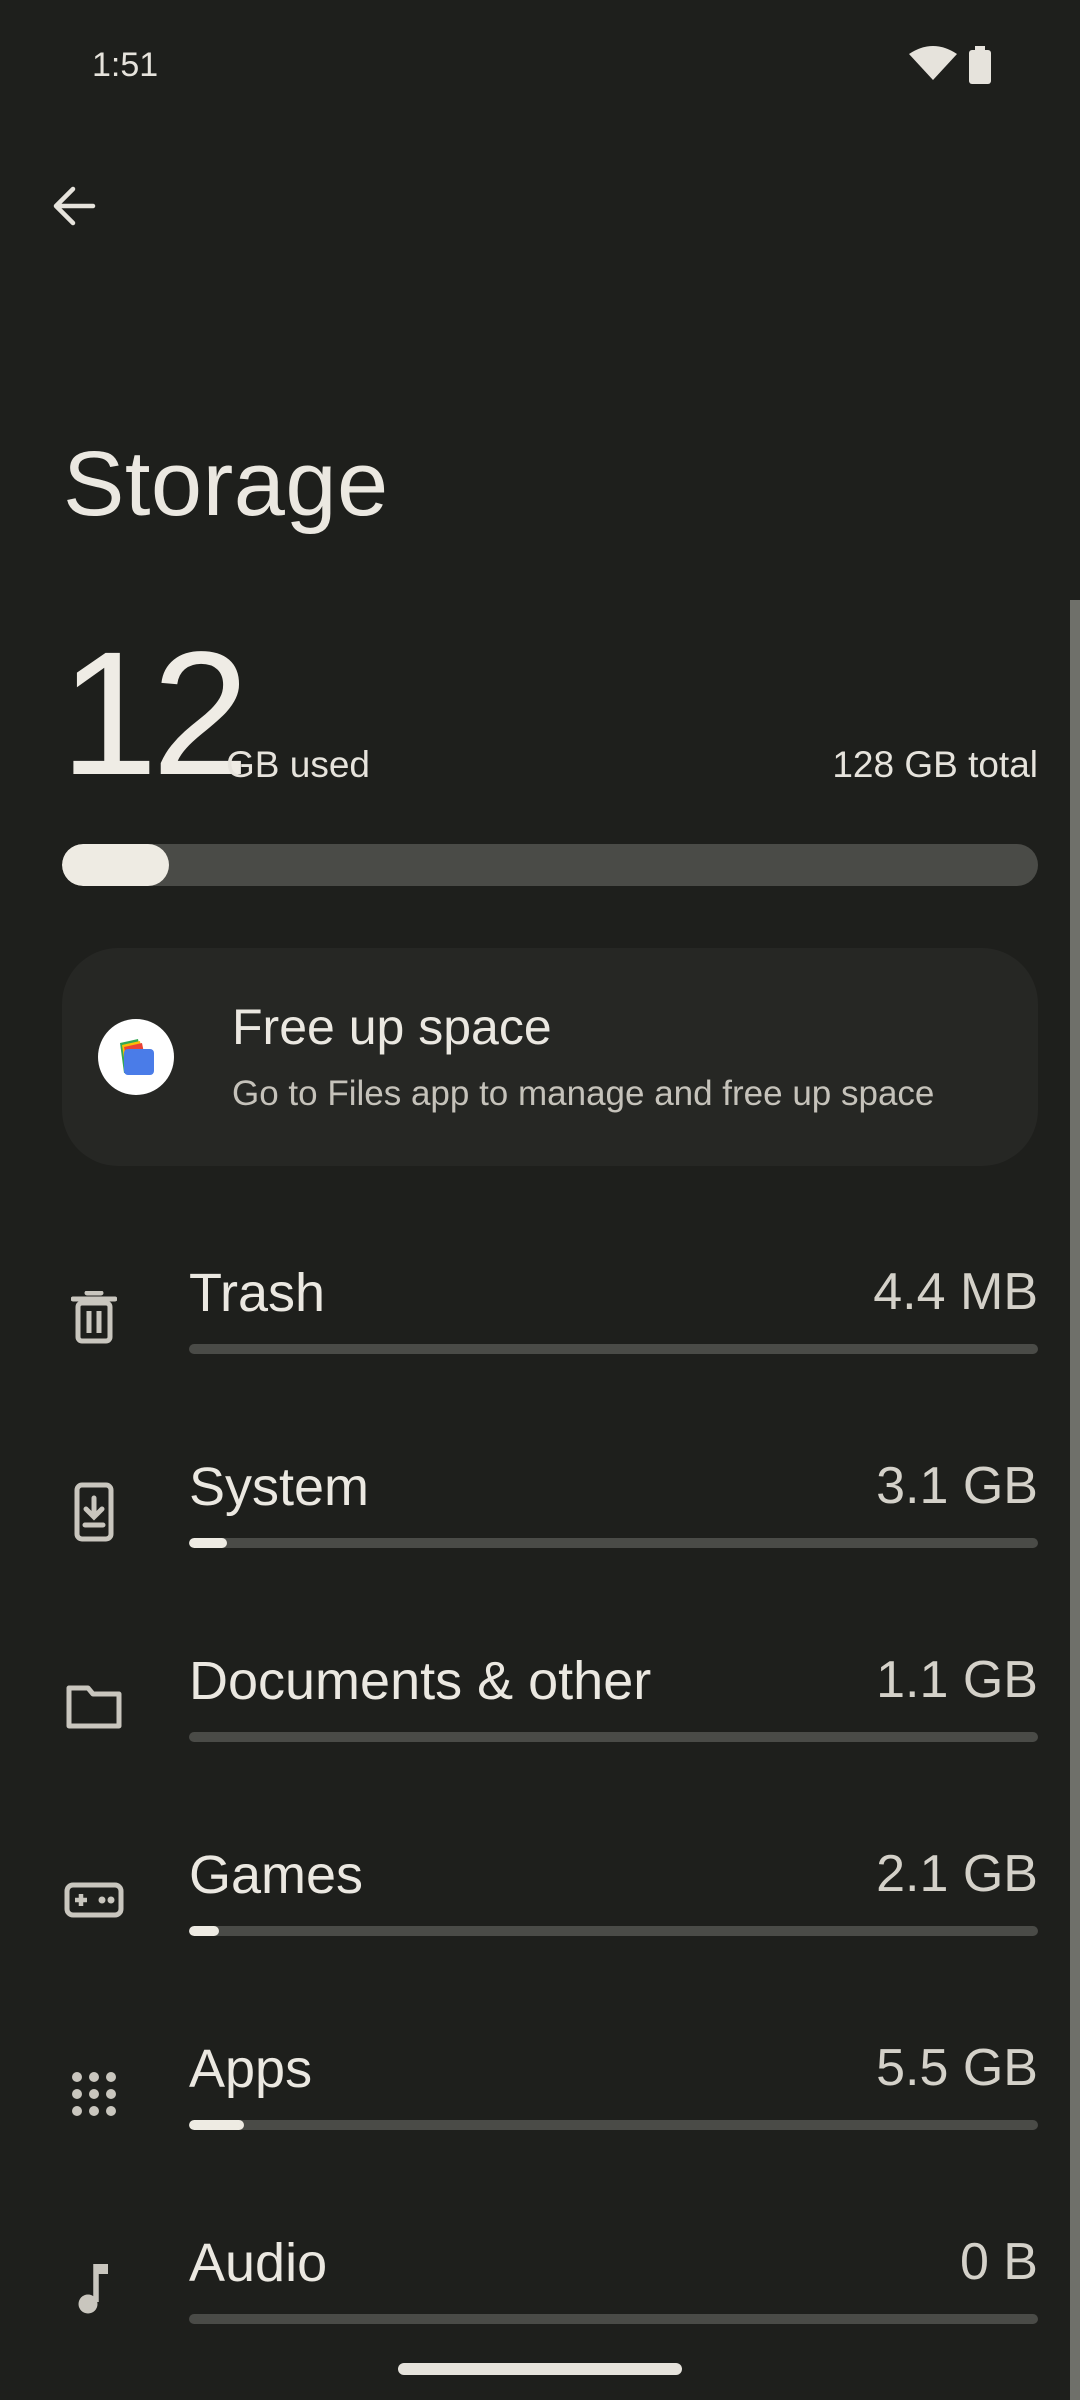 Image resolution: width=1080 pixels, height=2400 pixels. What do you see at coordinates (535, 1917) in the screenshot?
I see `category-games: Games 2.1 GB` at bounding box center [535, 1917].